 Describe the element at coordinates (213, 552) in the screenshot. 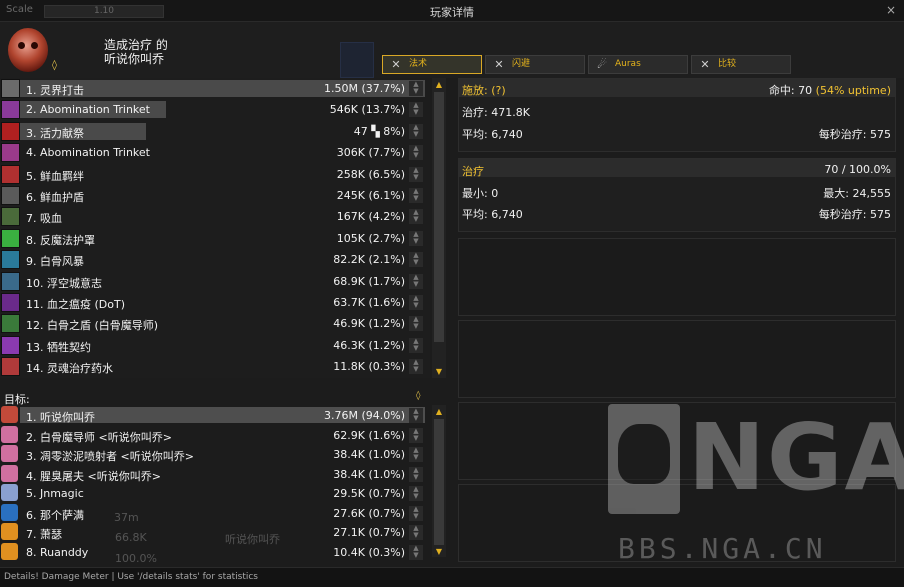

I see `target-row: 8. Ruanddy 10.4K (0.3%) ▲ ▼` at that location.